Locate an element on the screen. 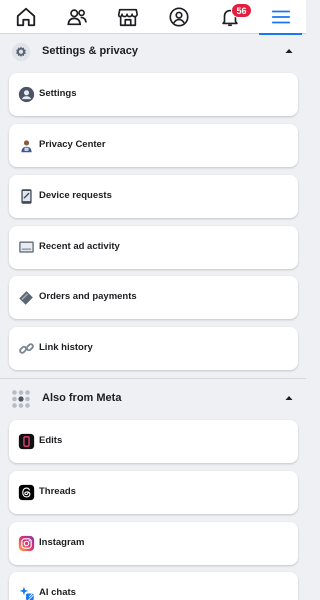 The height and width of the screenshot is (600, 320). menu-item-label: Recent ad activity is located at coordinates (79, 246).